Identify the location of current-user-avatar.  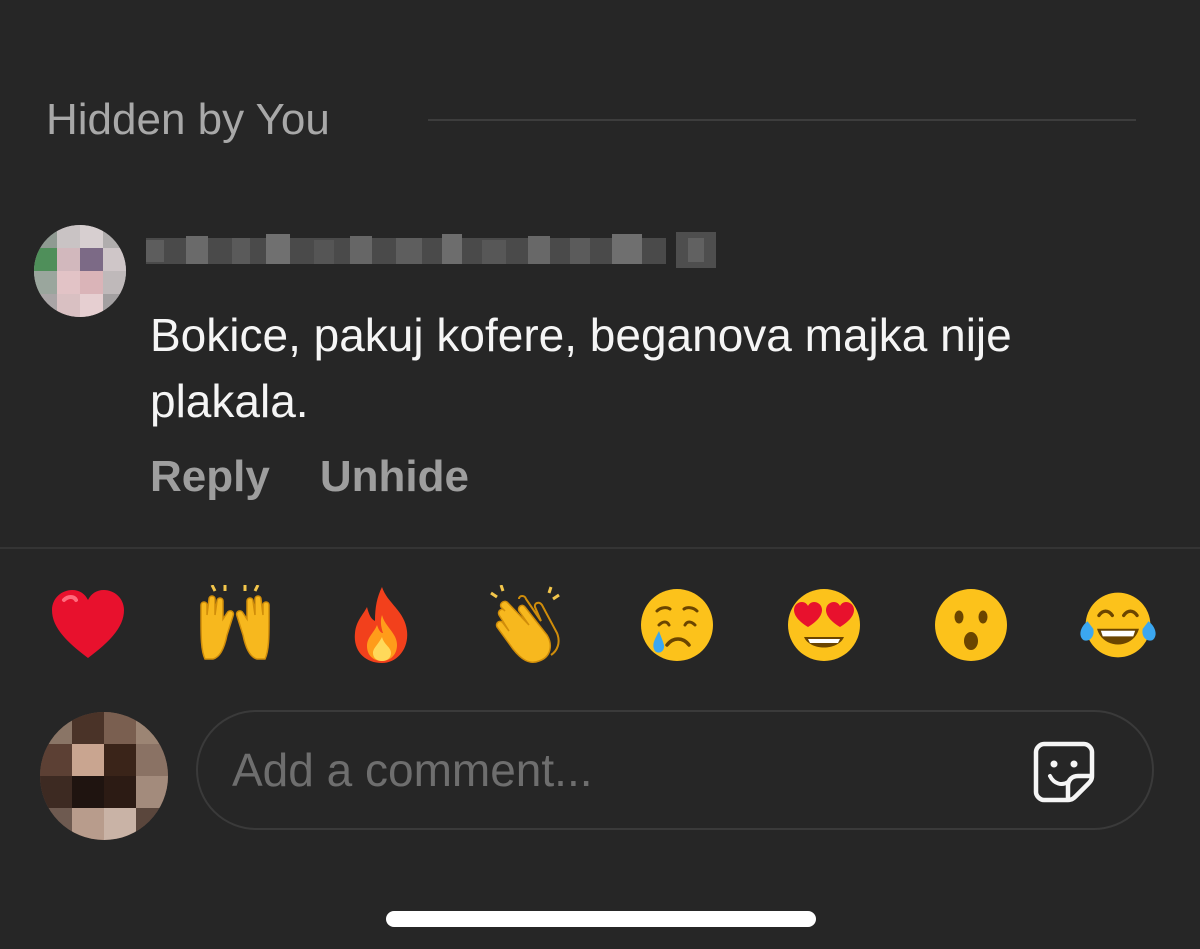
(104, 776).